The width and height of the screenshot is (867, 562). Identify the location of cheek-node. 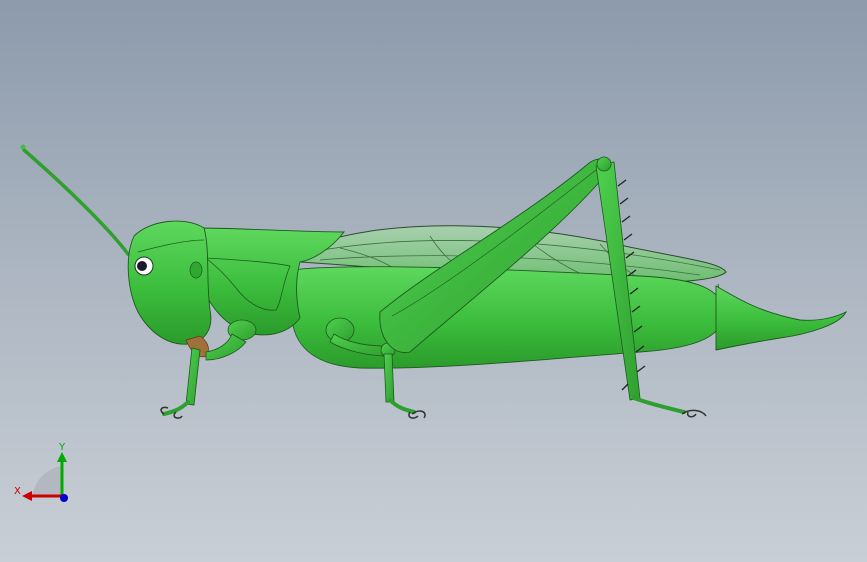
(196, 270).